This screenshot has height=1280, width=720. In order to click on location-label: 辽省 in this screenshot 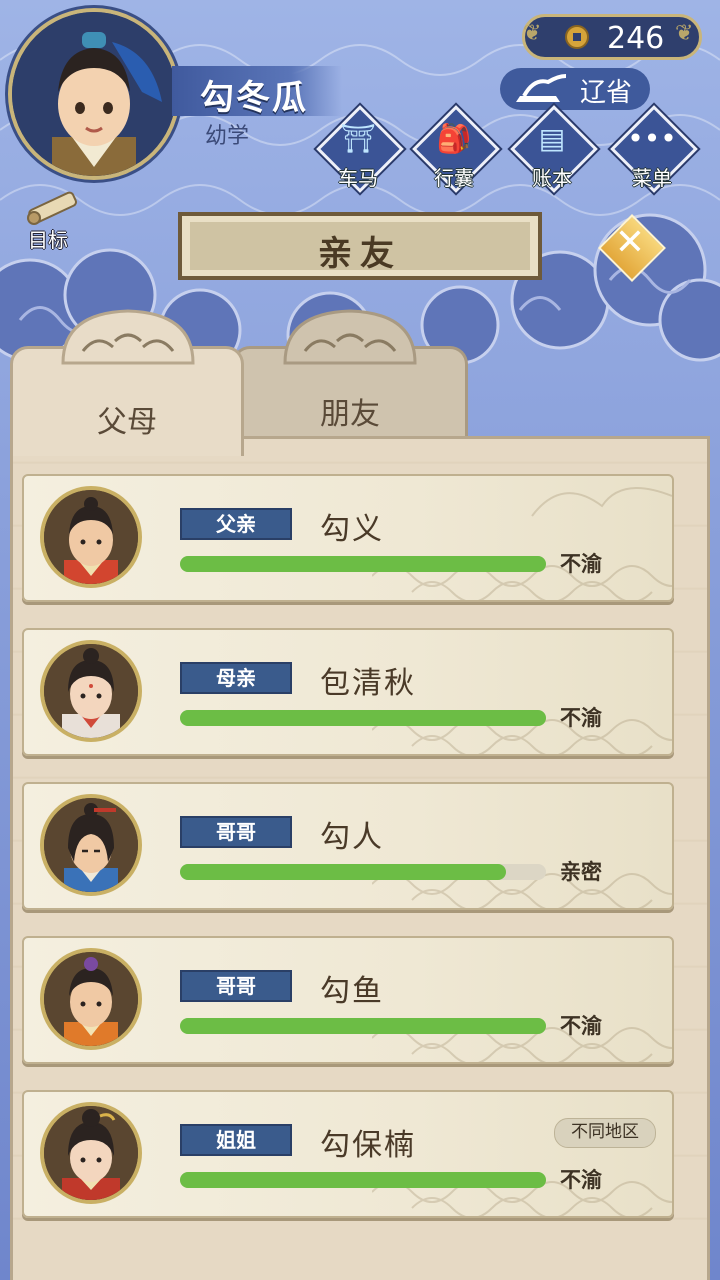, I will do `click(606, 93)`.